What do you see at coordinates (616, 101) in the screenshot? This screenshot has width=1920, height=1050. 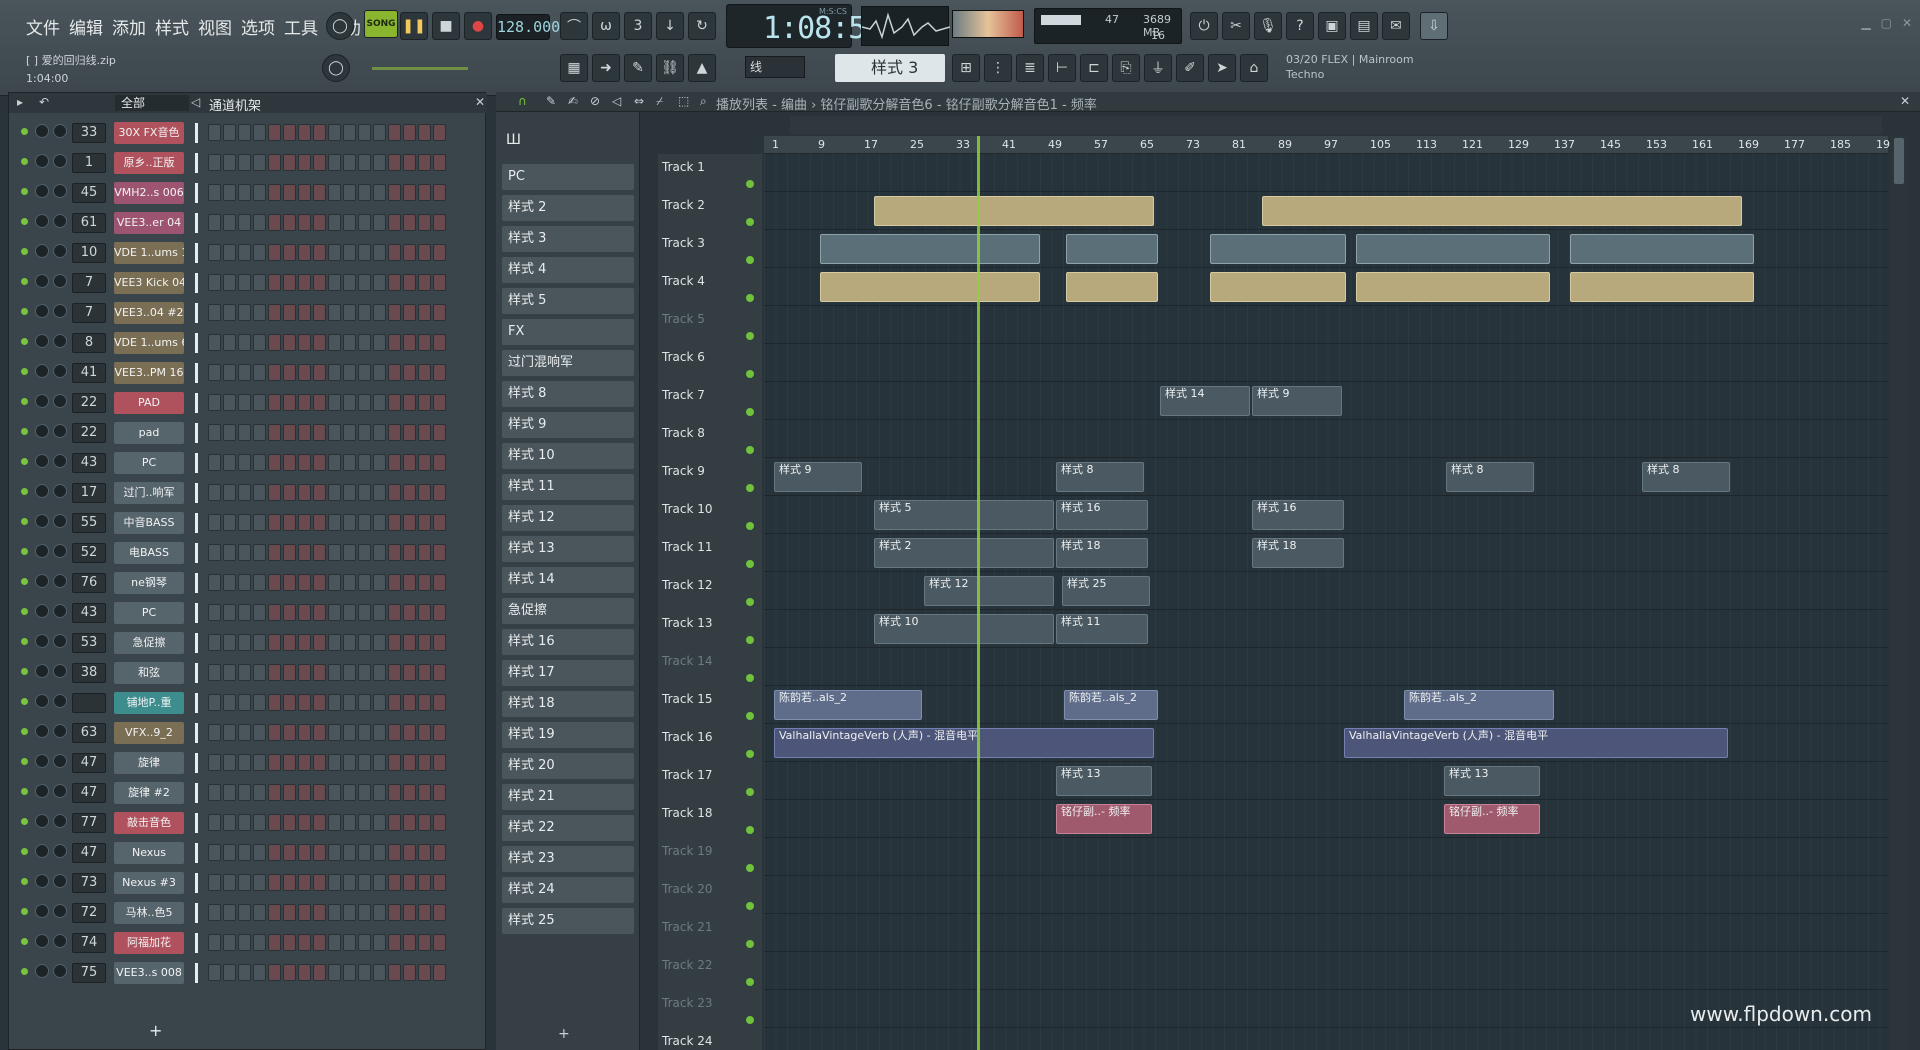 I see `mute-tool-icon: ◁` at bounding box center [616, 101].